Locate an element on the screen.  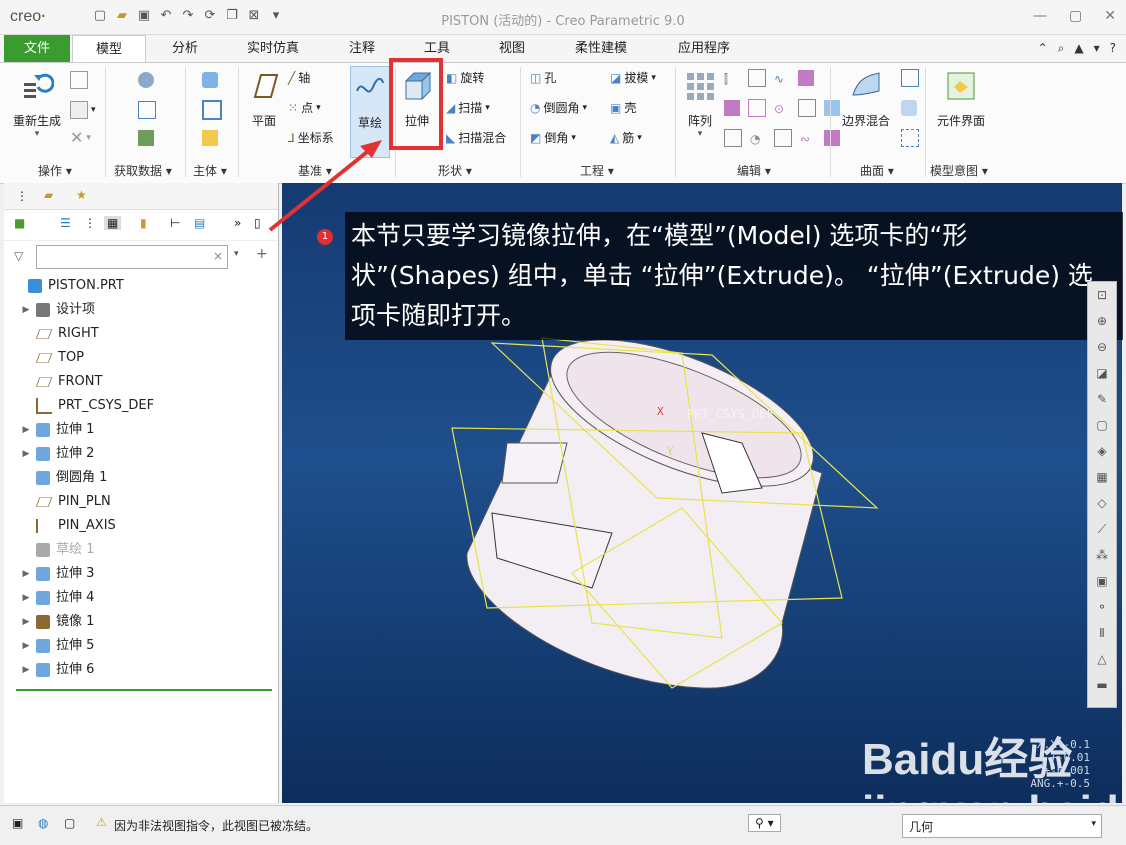
annotation-display-icon: ▣ is located at coordinates (1102, 581).